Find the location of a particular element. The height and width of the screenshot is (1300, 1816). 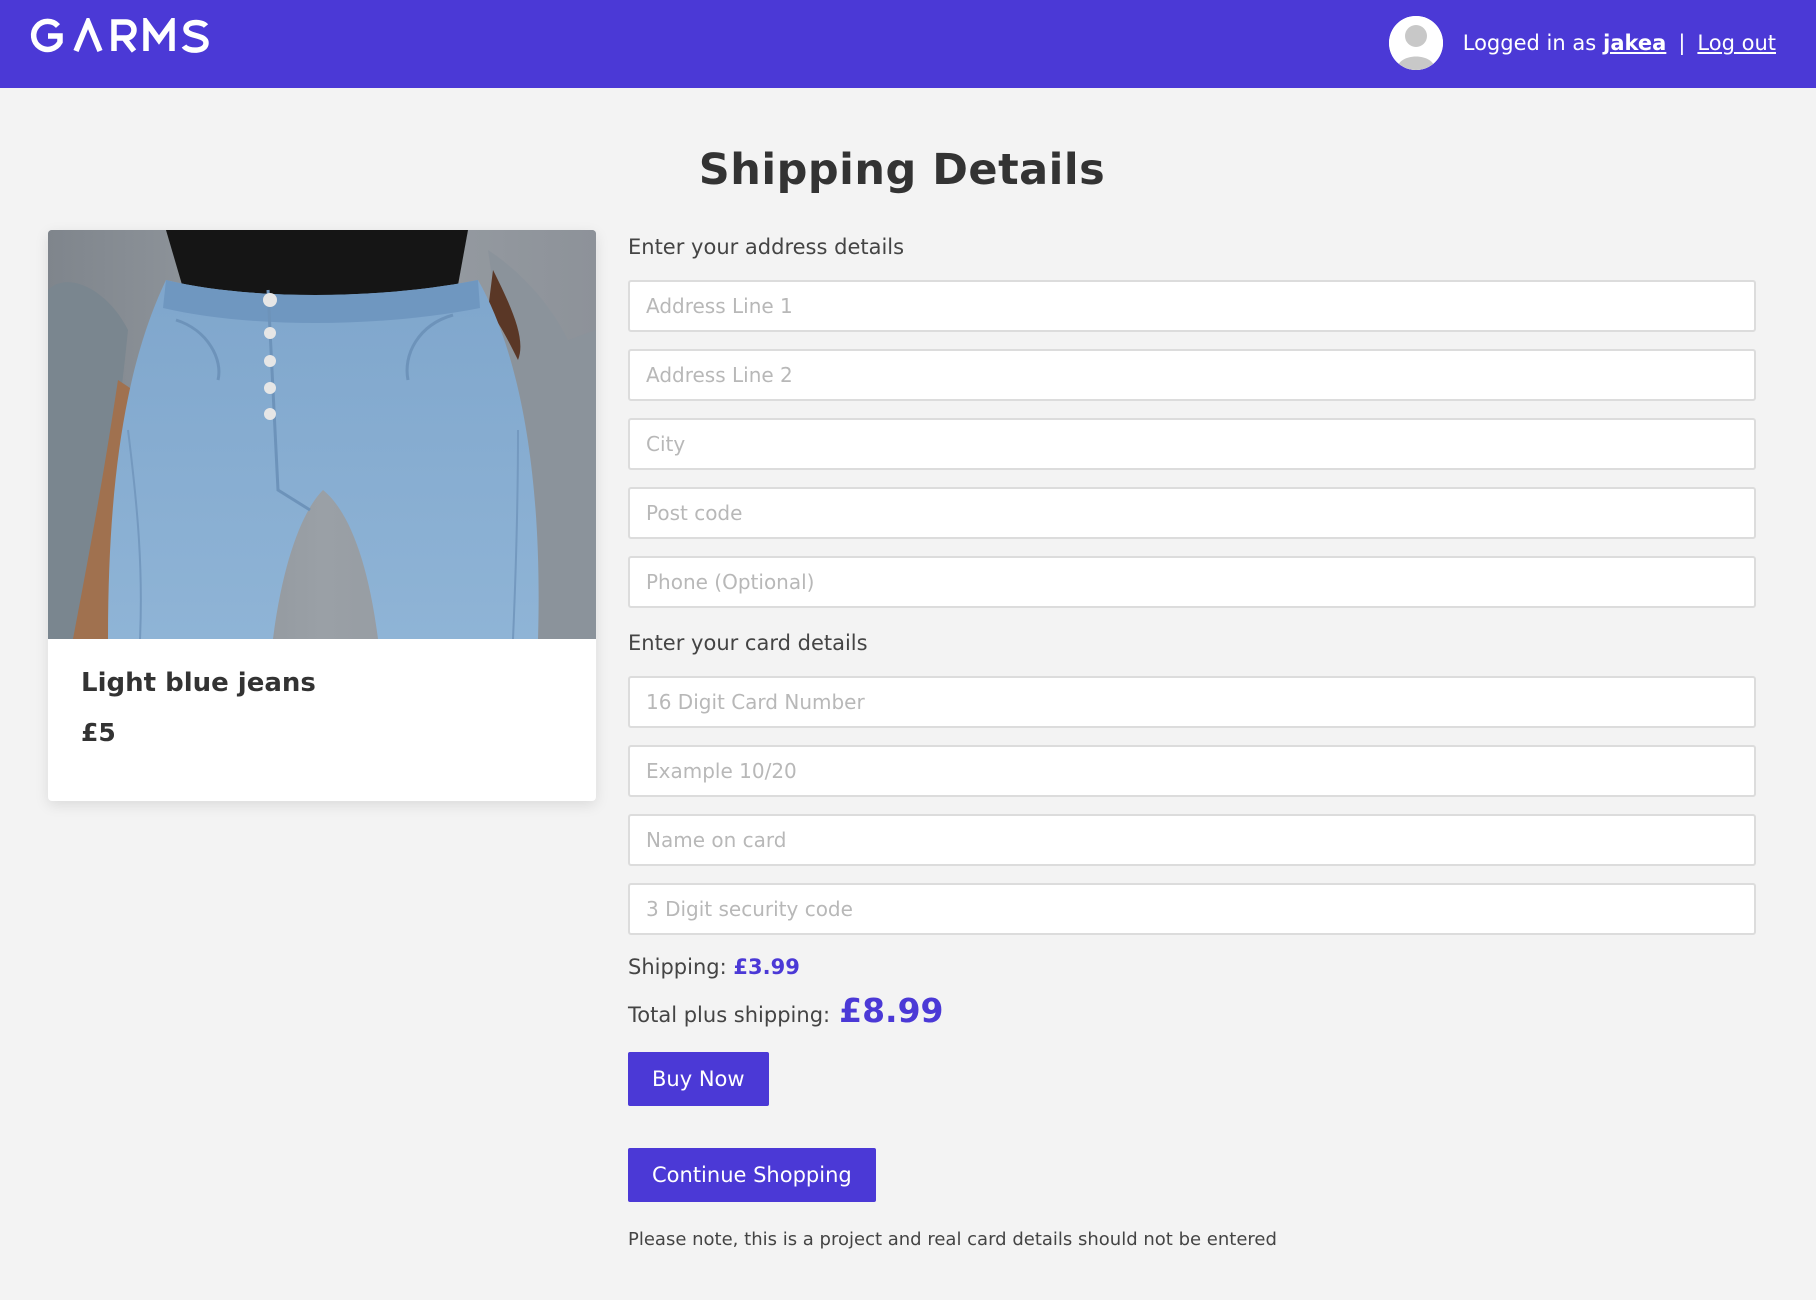

shipping-label: Shipping: is located at coordinates (677, 967).